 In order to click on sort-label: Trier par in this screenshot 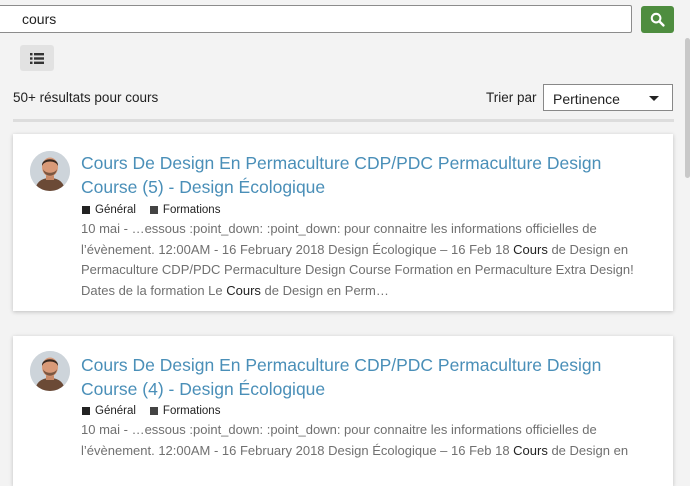, I will do `click(511, 97)`.